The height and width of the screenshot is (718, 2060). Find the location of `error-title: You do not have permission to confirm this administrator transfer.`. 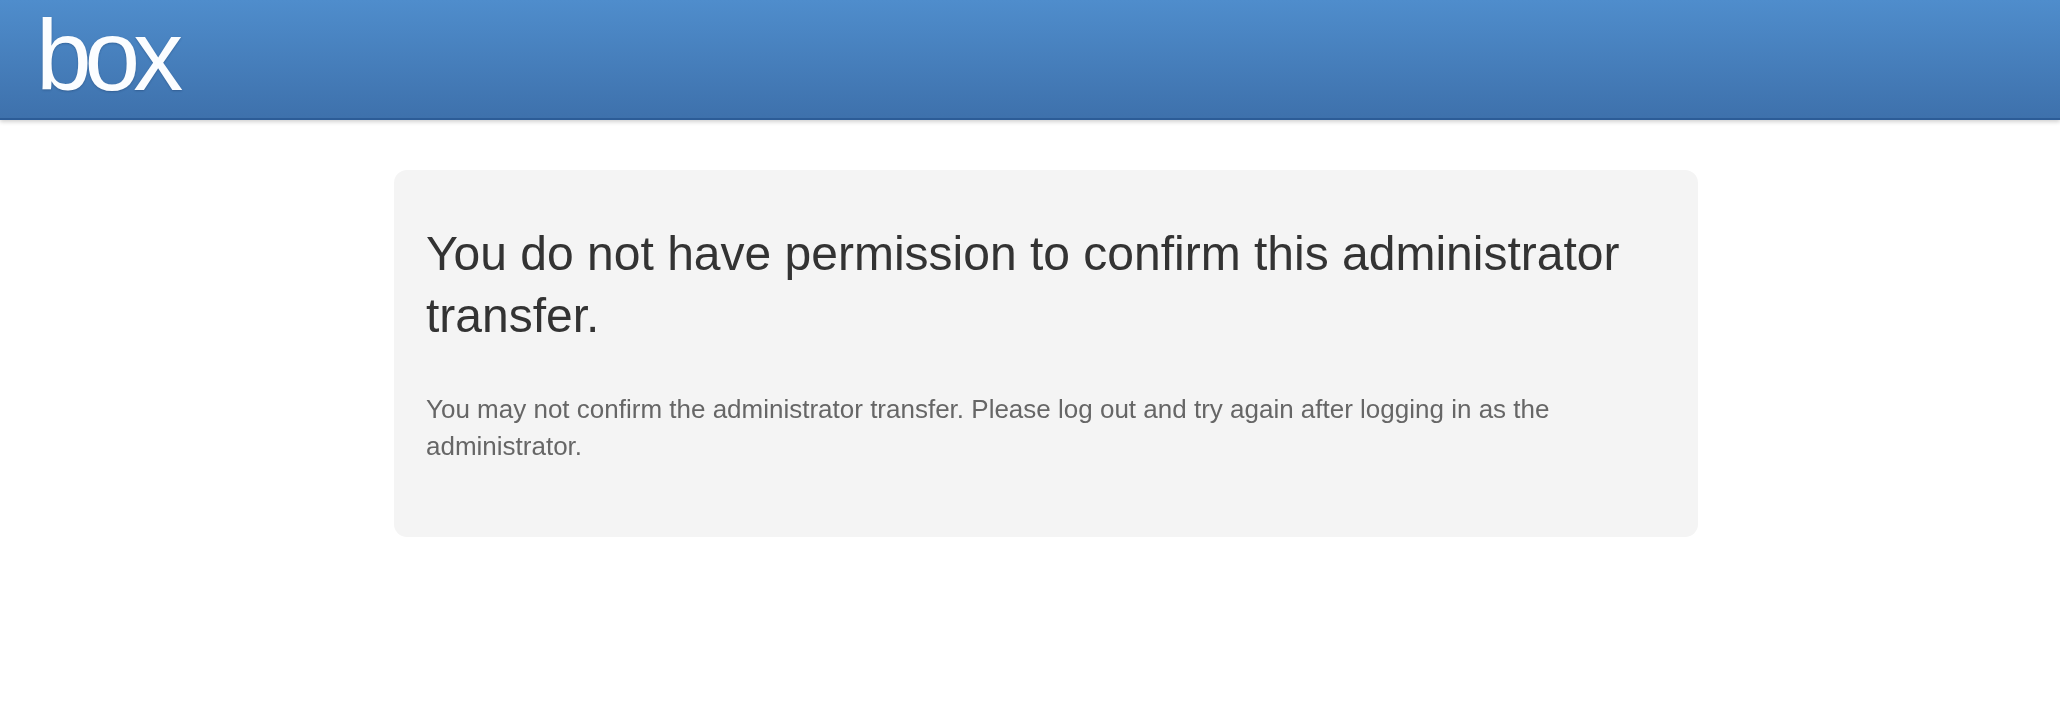

error-title: You do not have permission to confirm this administrator transfer. is located at coordinates (1023, 285).